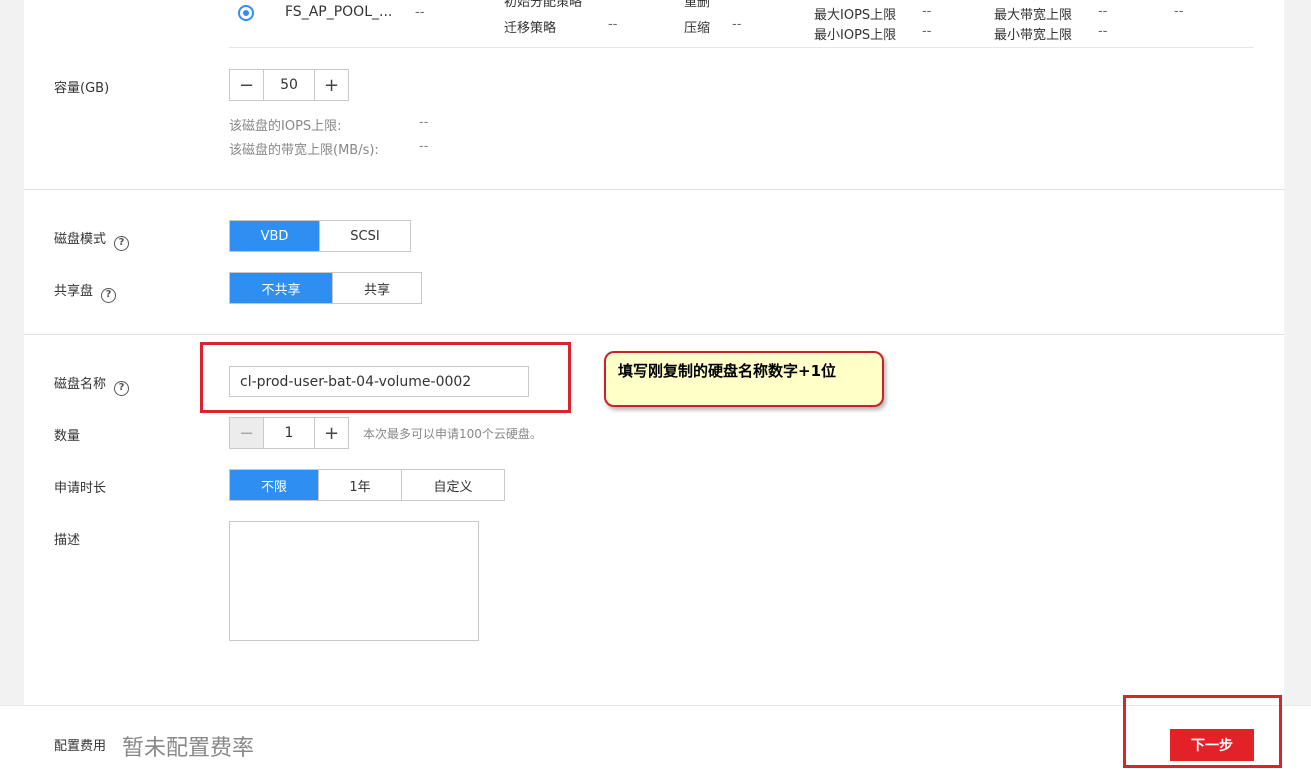  I want to click on quantity-hint: 本次最多可以申请100个云硬盘。, so click(452, 434).